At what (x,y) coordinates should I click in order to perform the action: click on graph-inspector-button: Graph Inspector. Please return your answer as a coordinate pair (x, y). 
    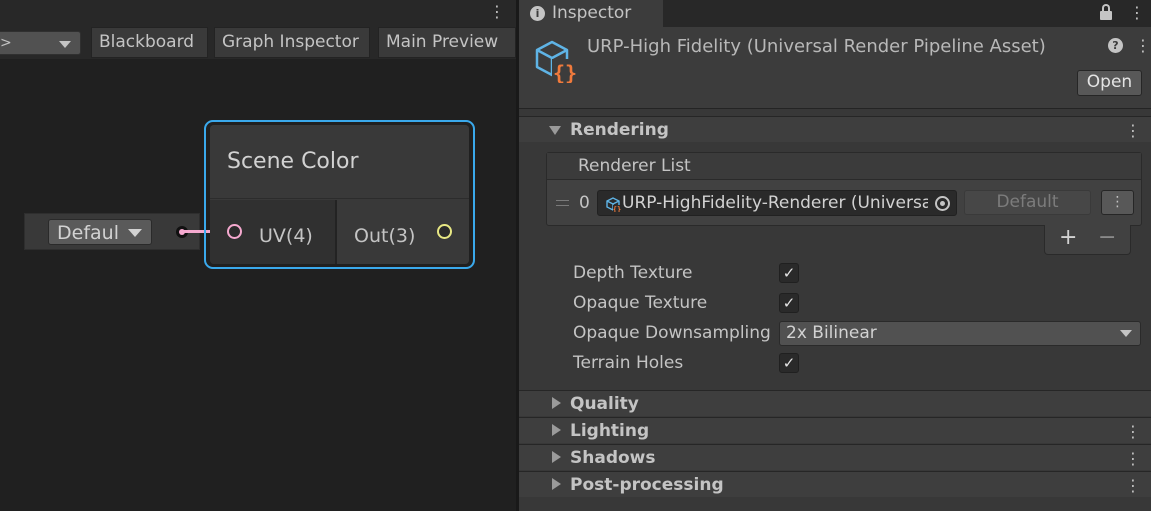
    Looking at the image, I should click on (292, 42).